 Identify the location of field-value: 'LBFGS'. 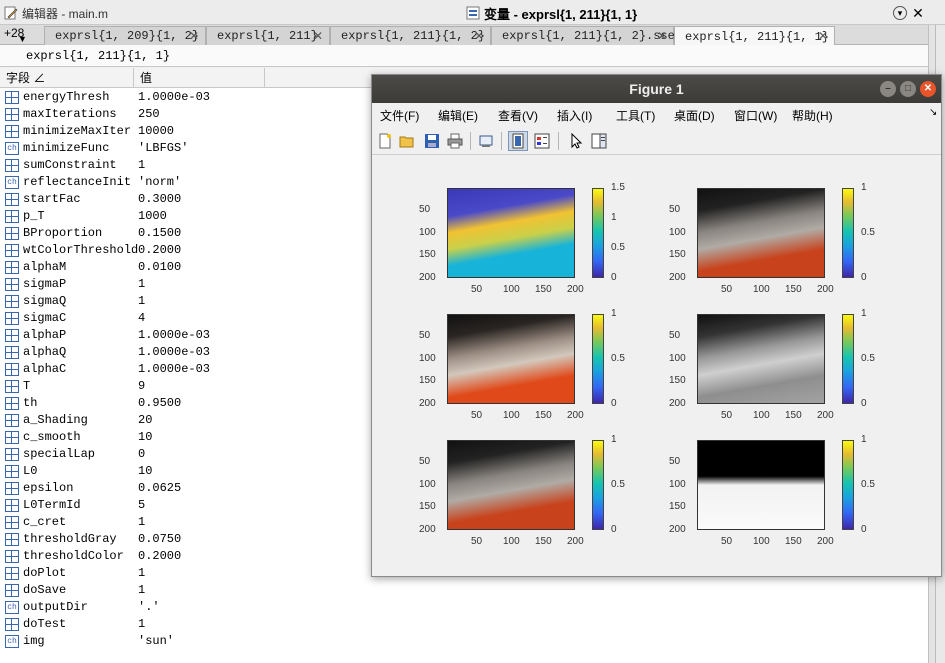
(163, 148).